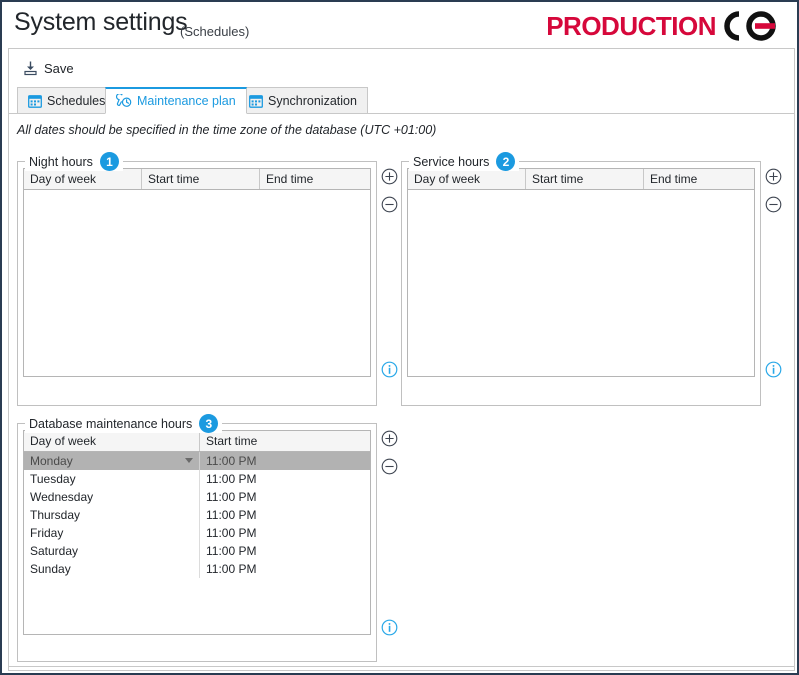  Describe the element at coordinates (30, 68) in the screenshot. I see `save-icon` at that location.